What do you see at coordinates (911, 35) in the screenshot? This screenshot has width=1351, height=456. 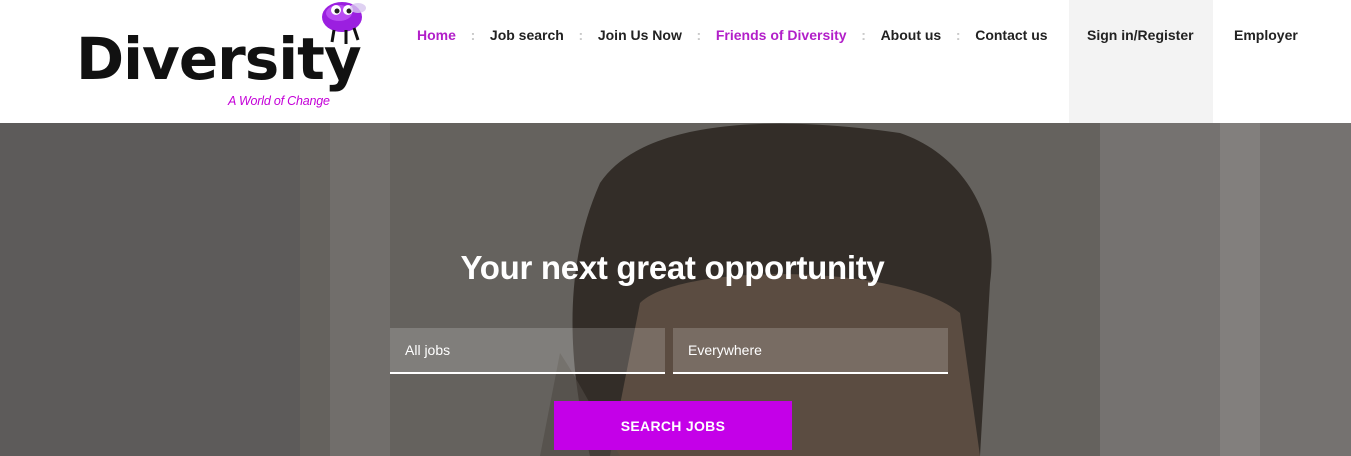 I see `nav-about-us: About us` at bounding box center [911, 35].